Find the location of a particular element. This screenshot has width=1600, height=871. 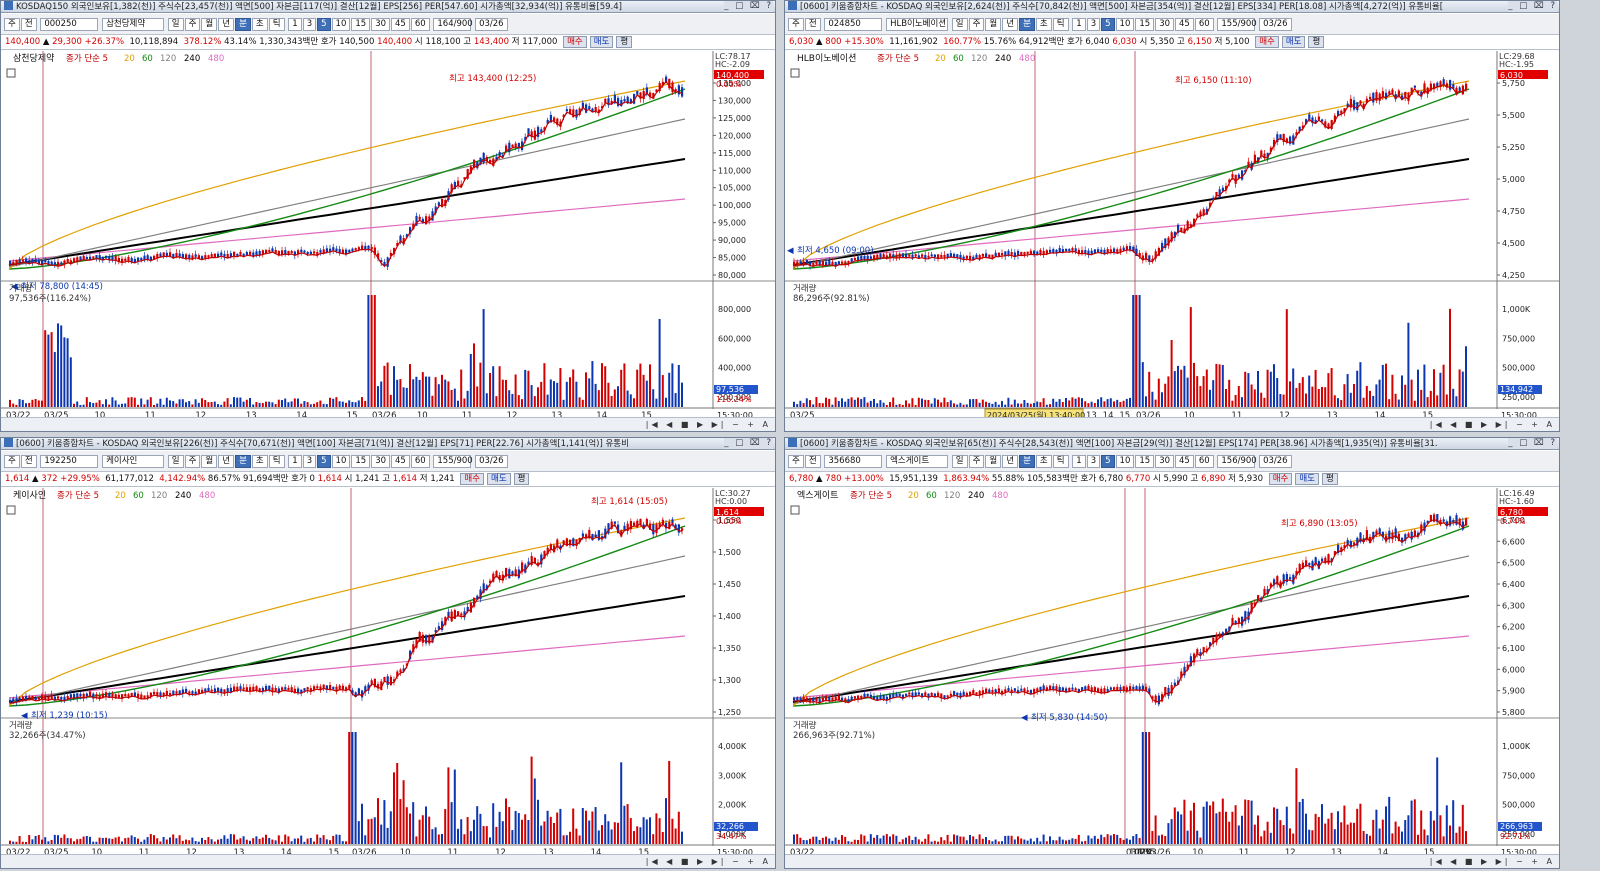

stock-code-input: 024850 is located at coordinates (853, 24).